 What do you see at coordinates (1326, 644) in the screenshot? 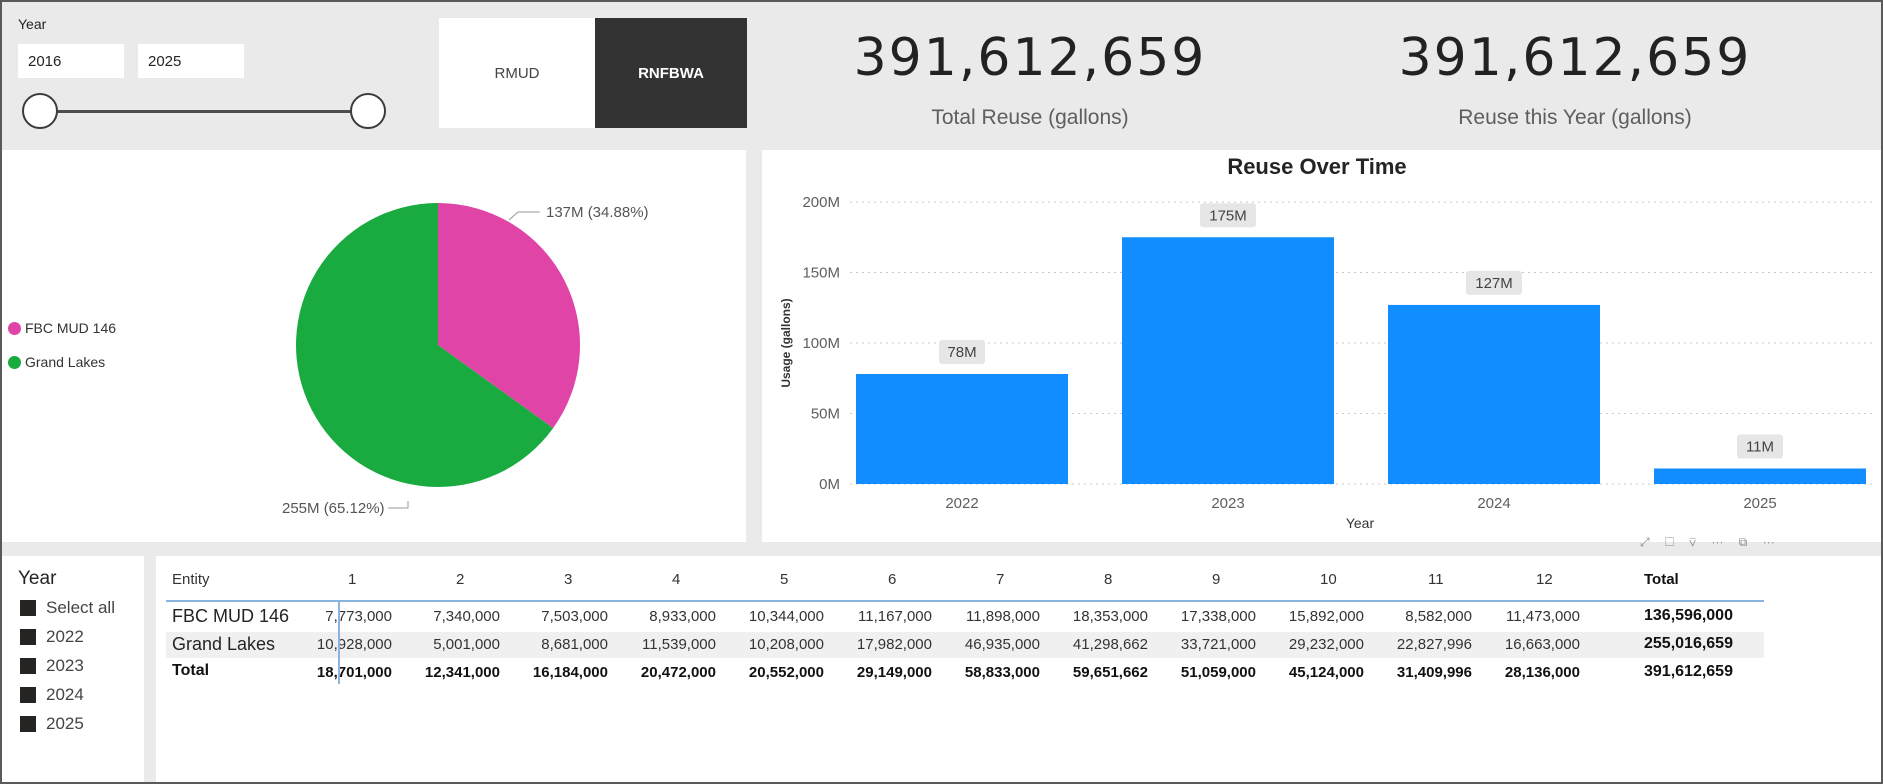
I see `table-cell: 29,232,000` at bounding box center [1326, 644].